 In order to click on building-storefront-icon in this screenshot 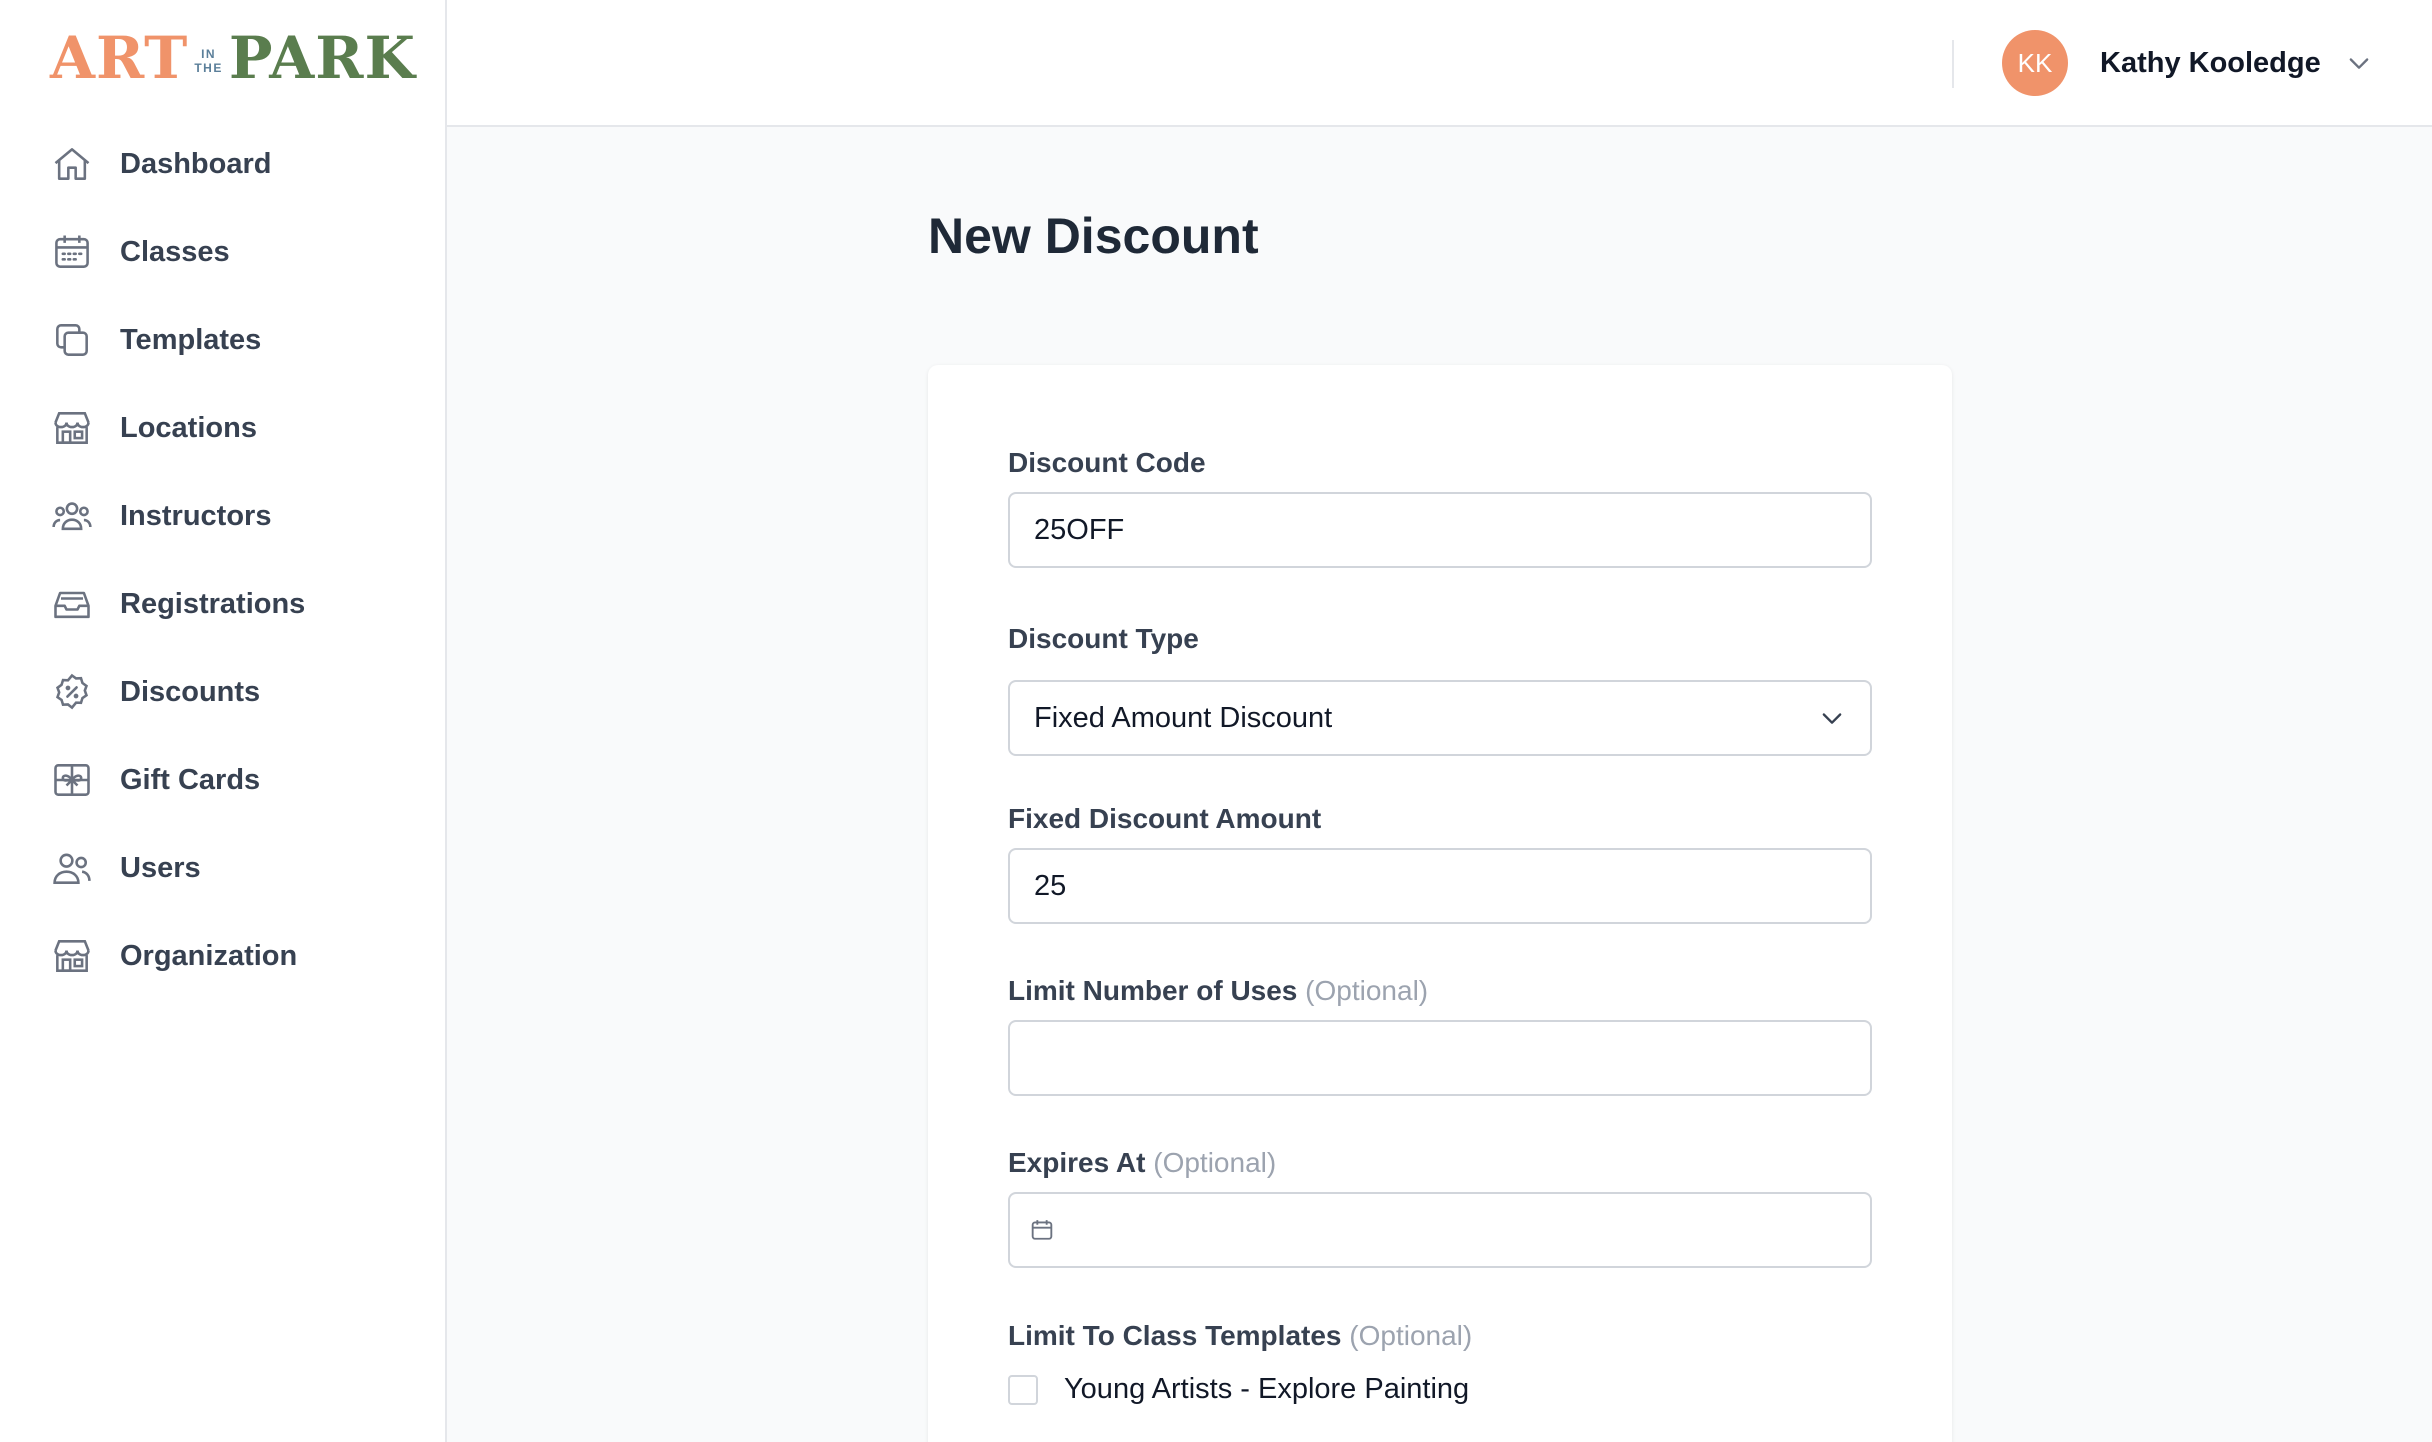, I will do `click(72, 956)`.